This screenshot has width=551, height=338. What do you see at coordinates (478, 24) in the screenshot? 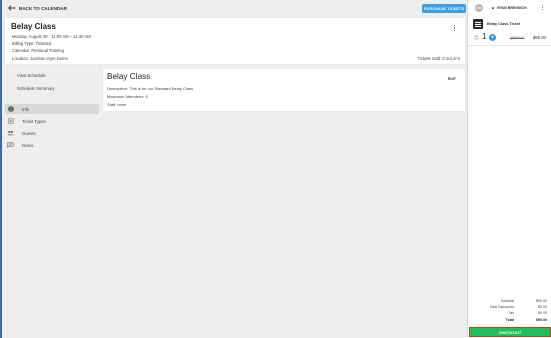
I see `ticket-list-icon` at bounding box center [478, 24].